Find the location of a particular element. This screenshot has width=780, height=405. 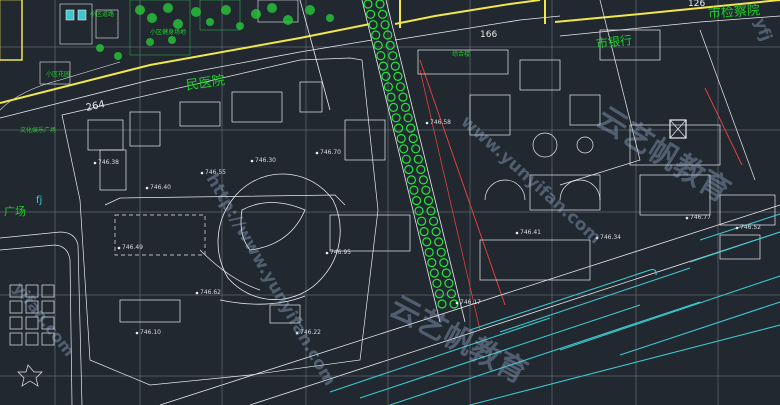

elev-label: 746.49 is located at coordinates (132, 247).